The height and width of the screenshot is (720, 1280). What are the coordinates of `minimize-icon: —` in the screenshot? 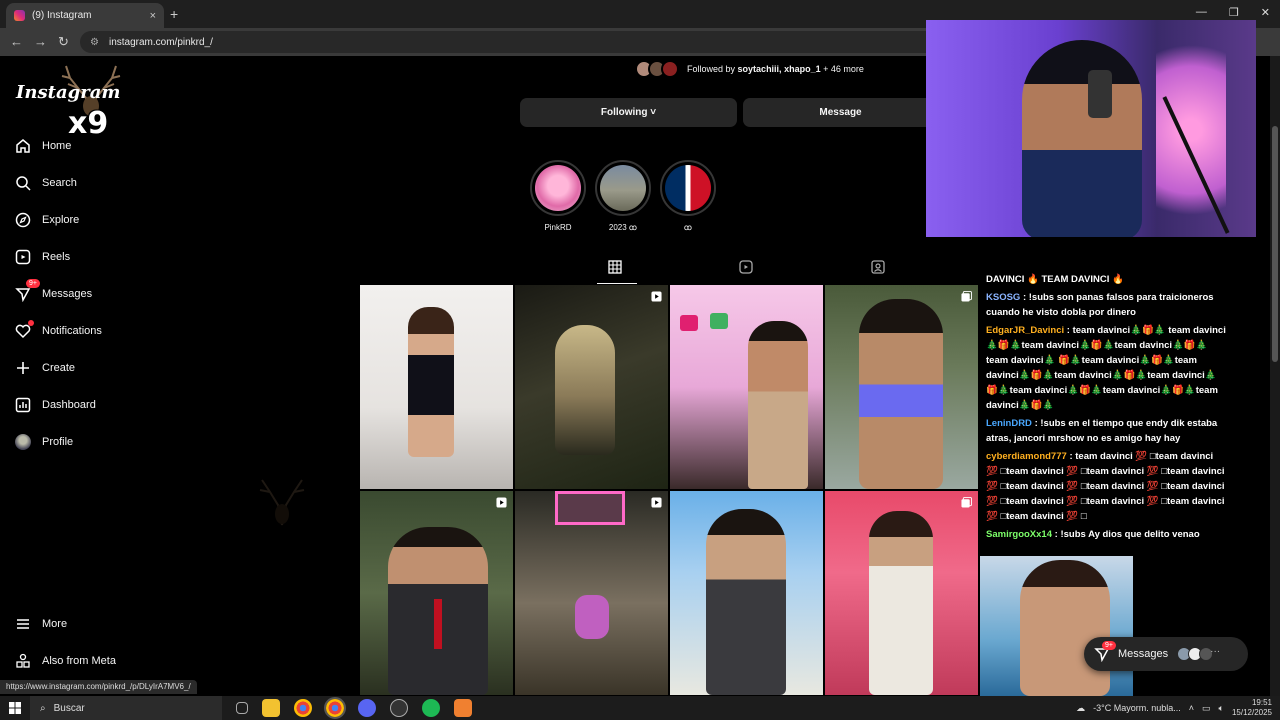 It's located at (1201, 12).